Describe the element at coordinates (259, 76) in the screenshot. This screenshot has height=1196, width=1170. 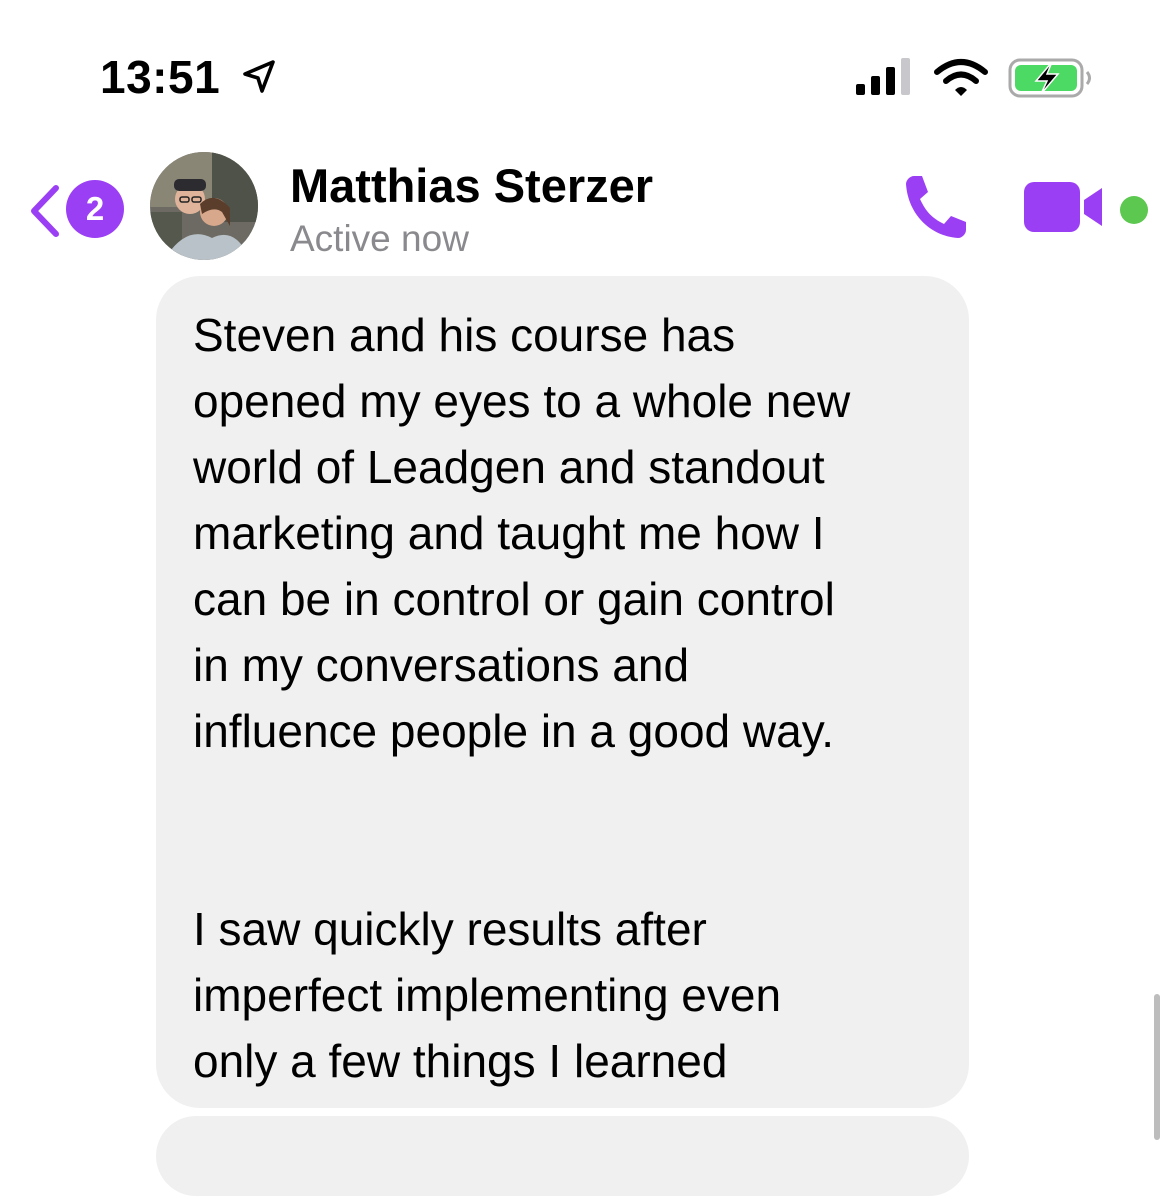
I see `location-arrow-icon` at that location.